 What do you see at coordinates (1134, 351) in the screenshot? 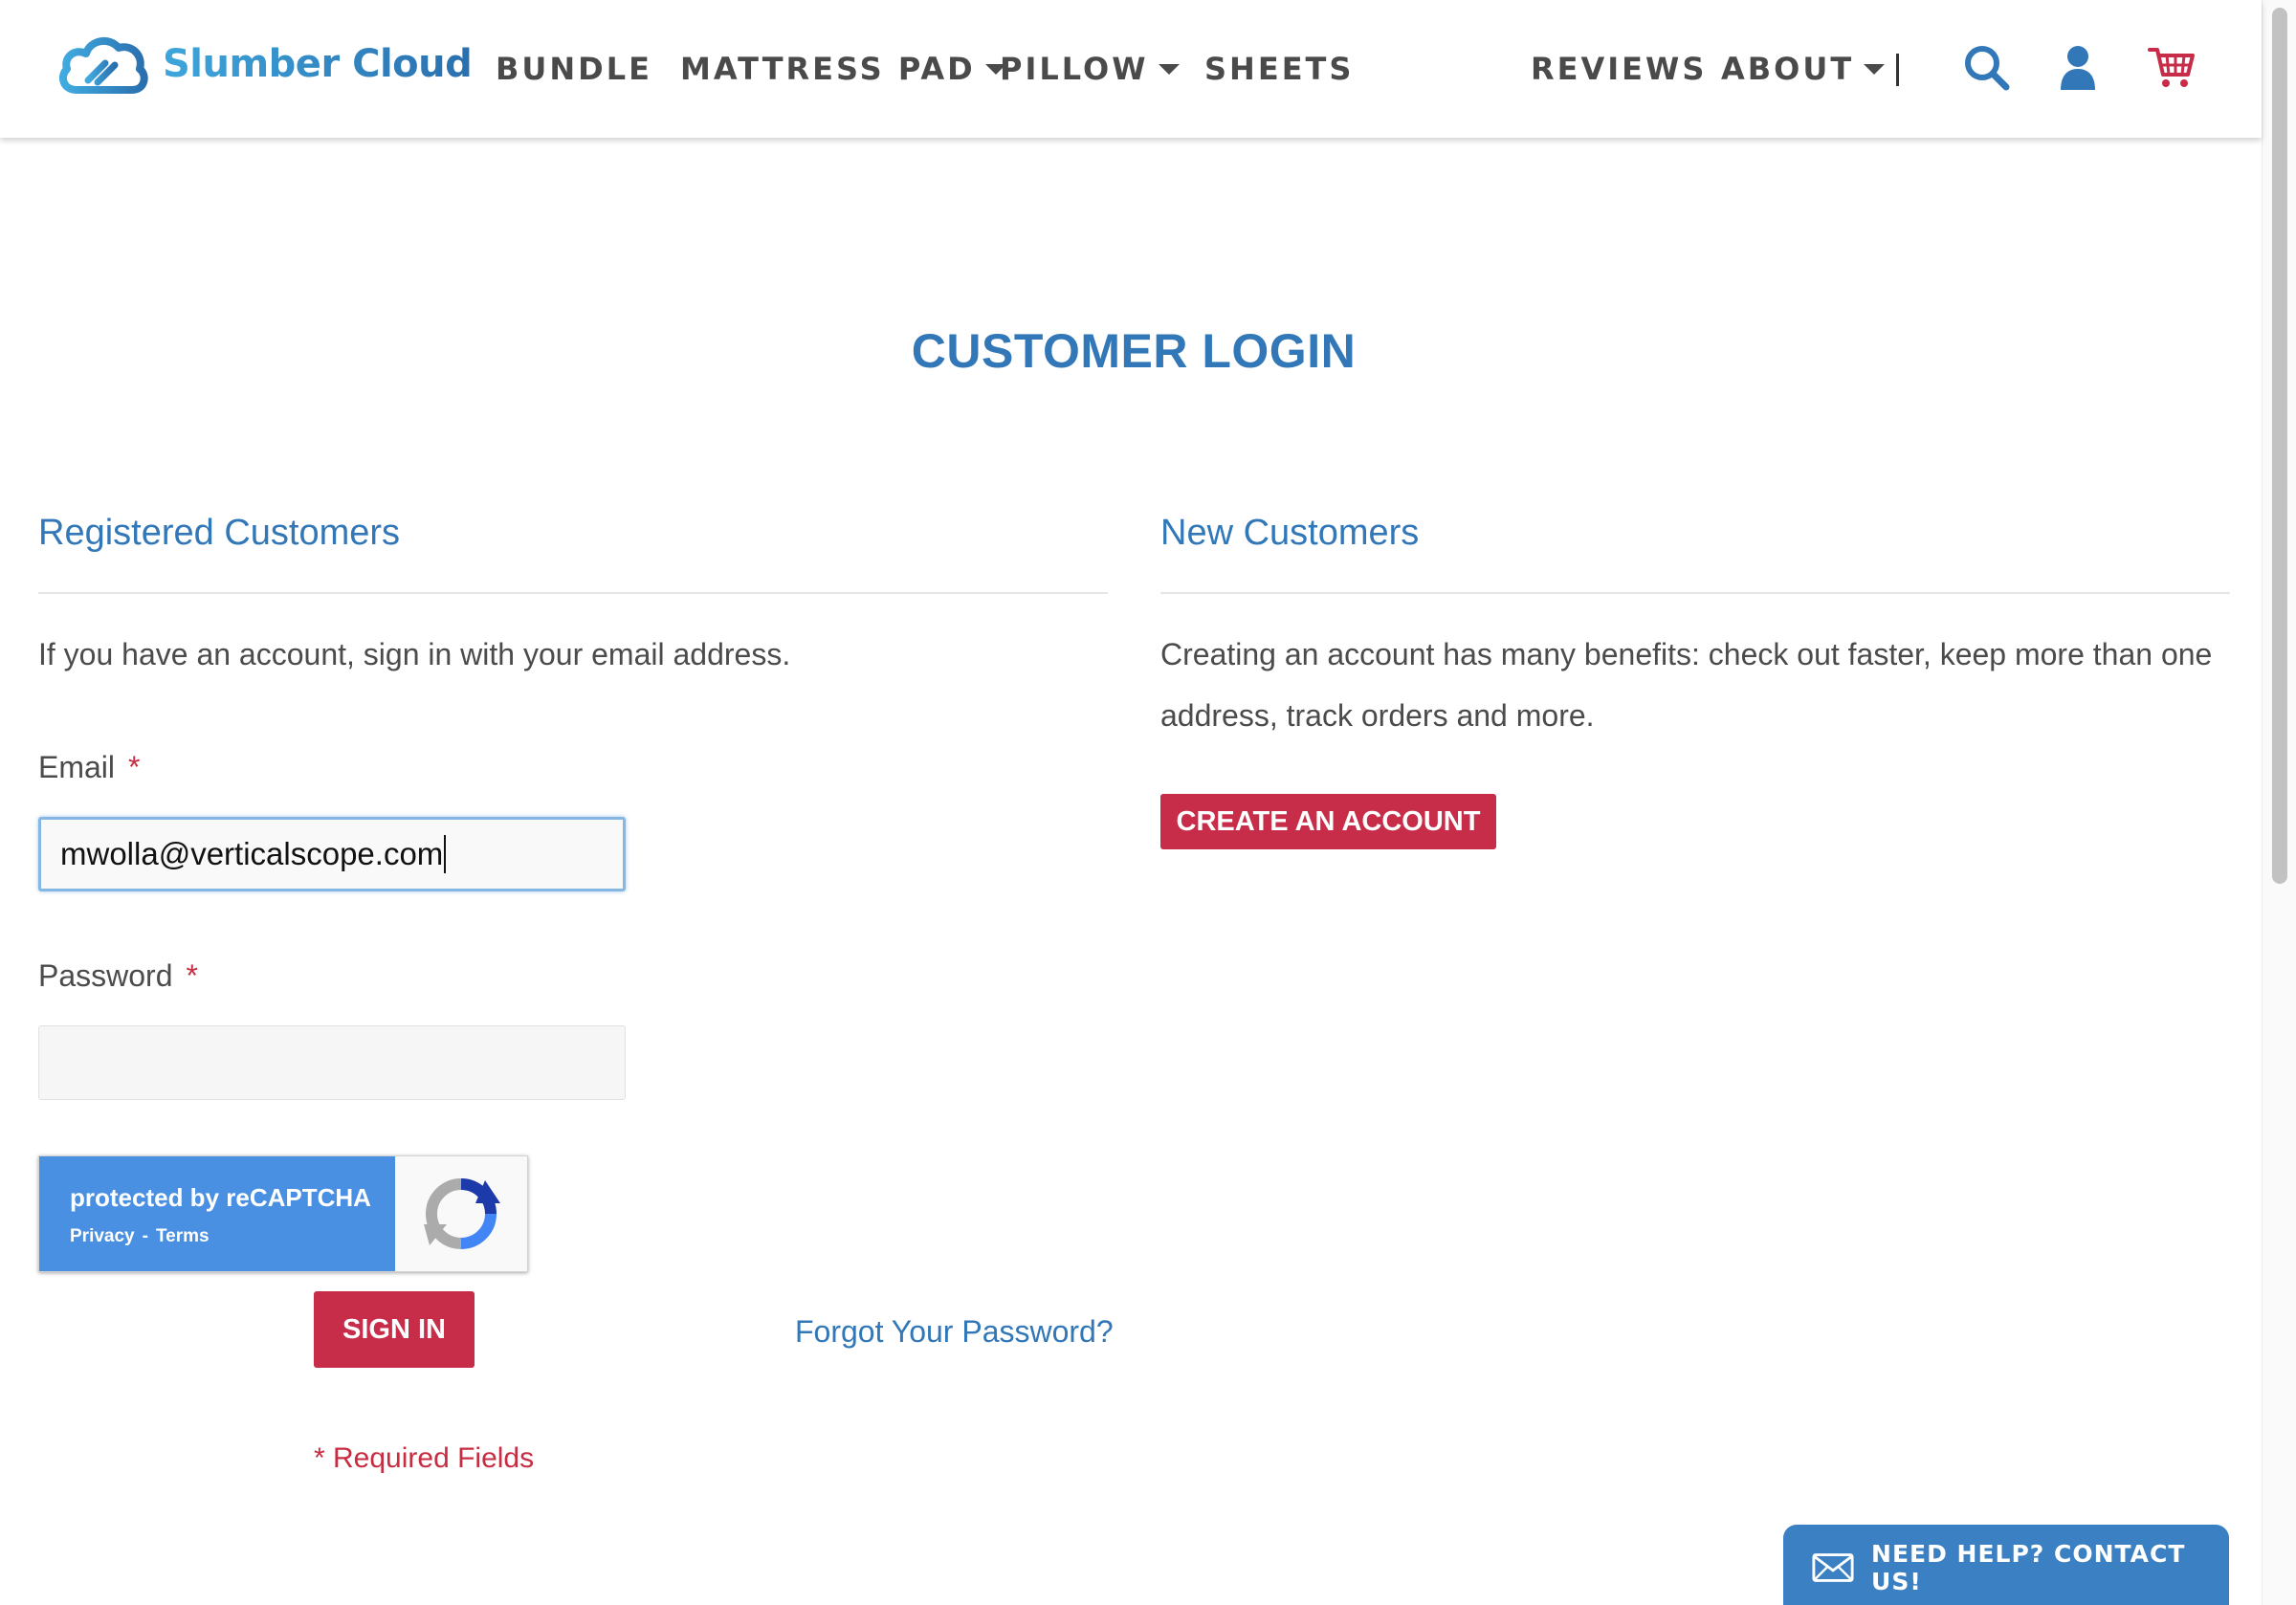
I see `page-title: CUSTOMER LOGIN` at bounding box center [1134, 351].